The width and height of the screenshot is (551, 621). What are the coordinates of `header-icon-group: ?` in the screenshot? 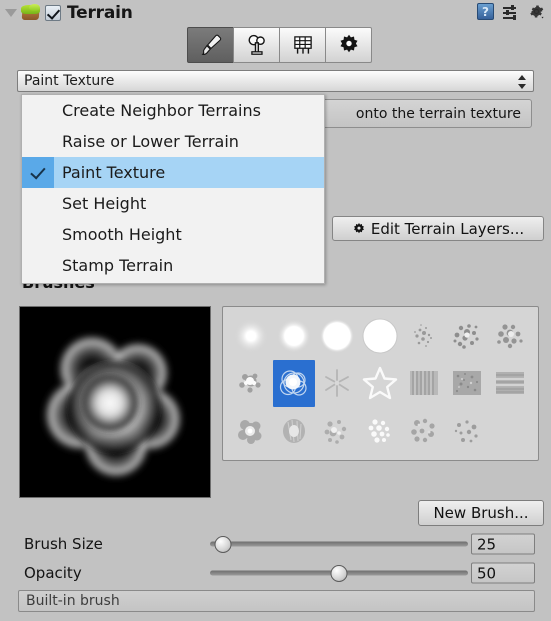 It's located at (511, 11).